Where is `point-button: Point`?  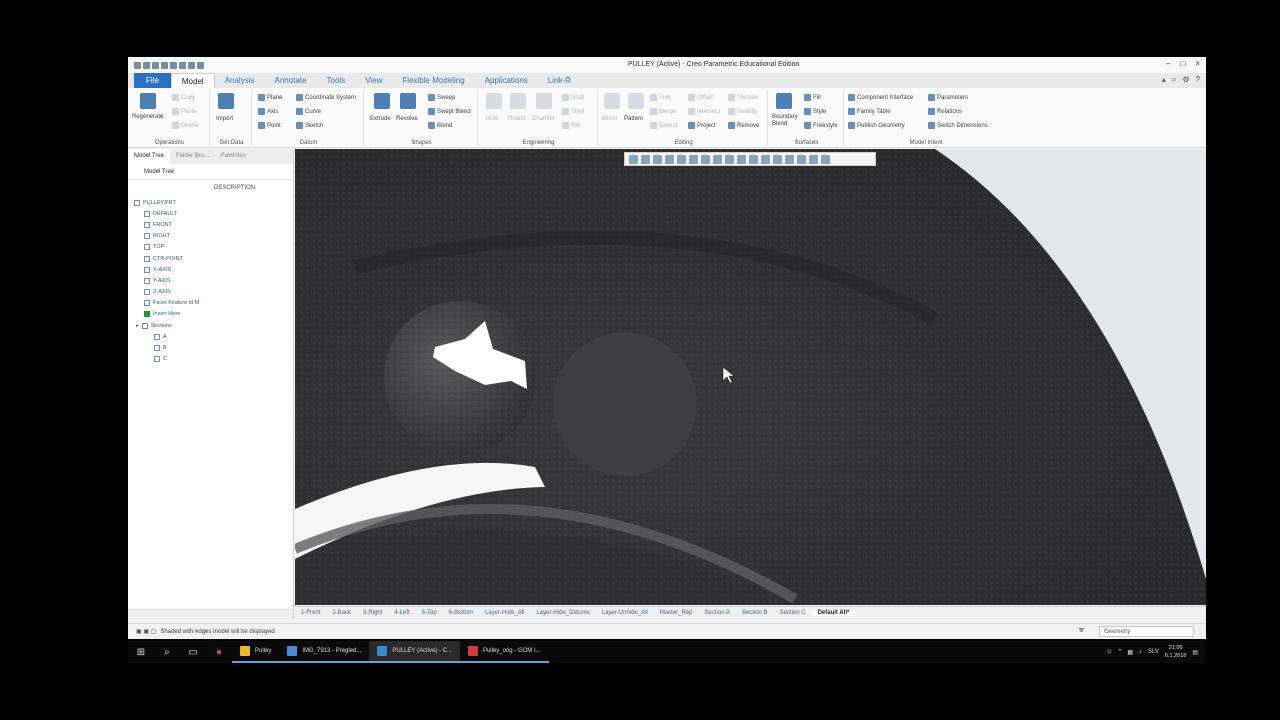 point-button: Point is located at coordinates (269, 125).